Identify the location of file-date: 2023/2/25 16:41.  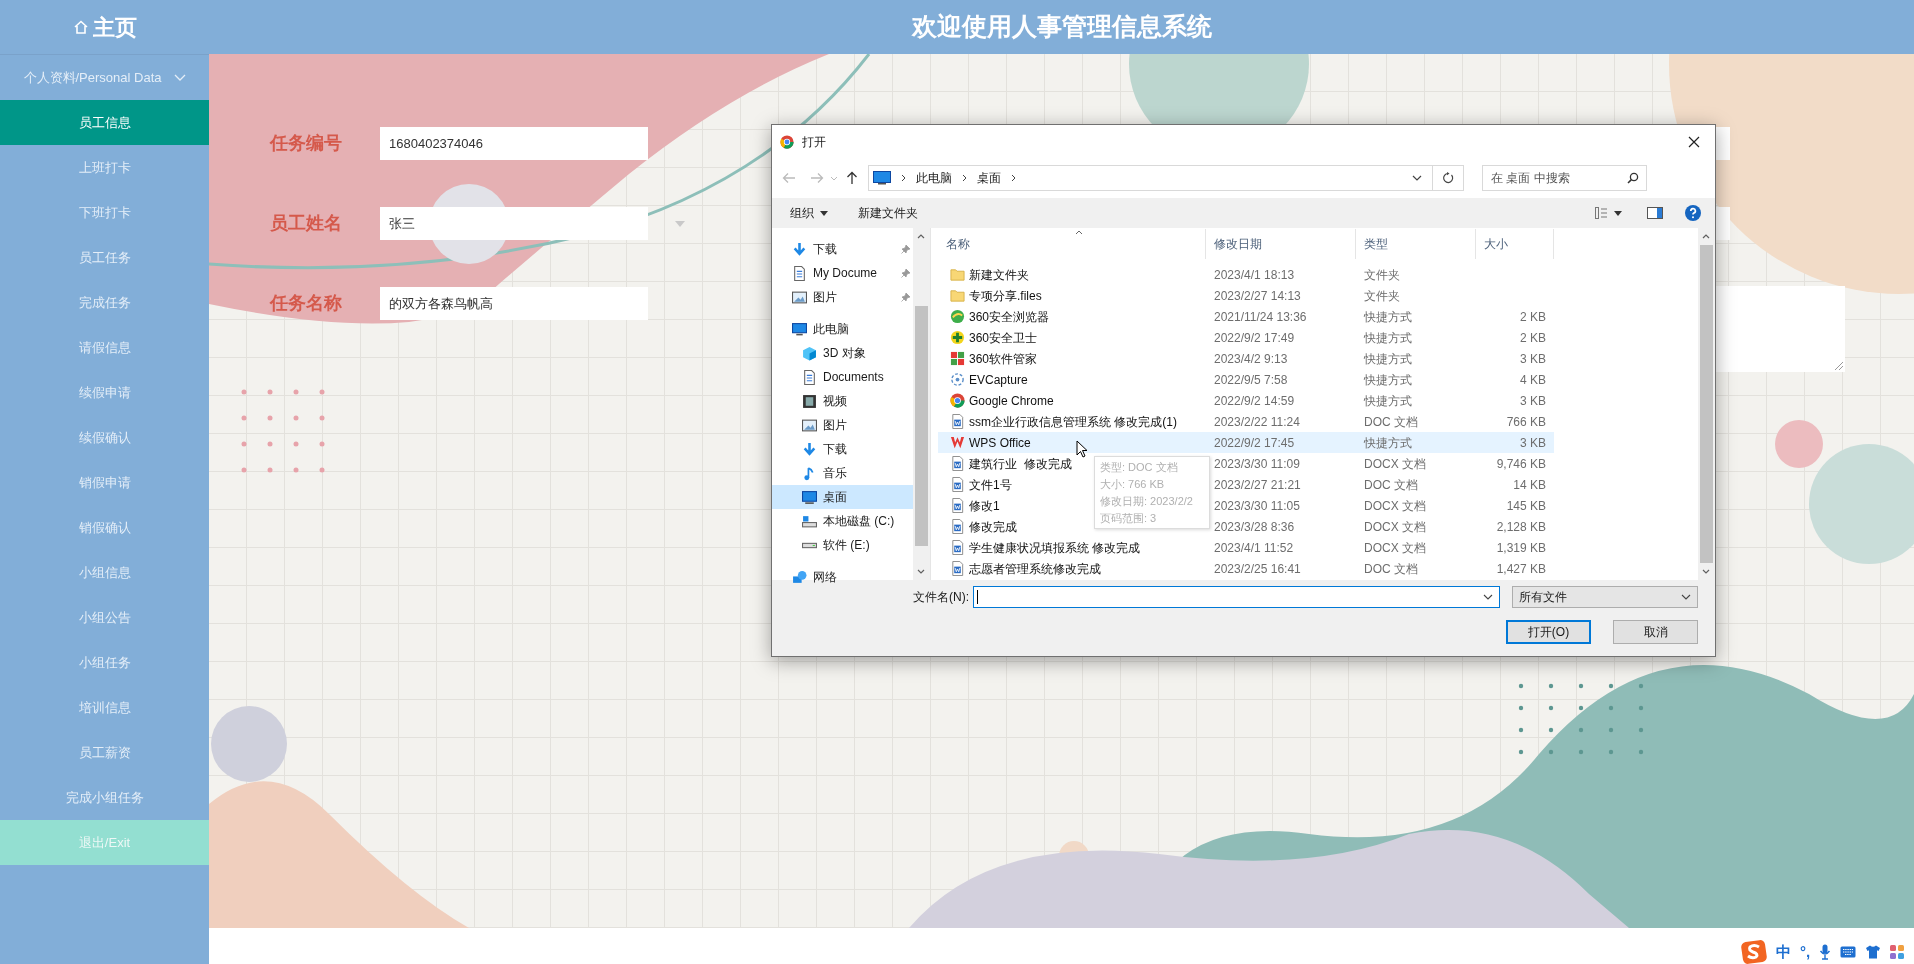
(1257, 569).